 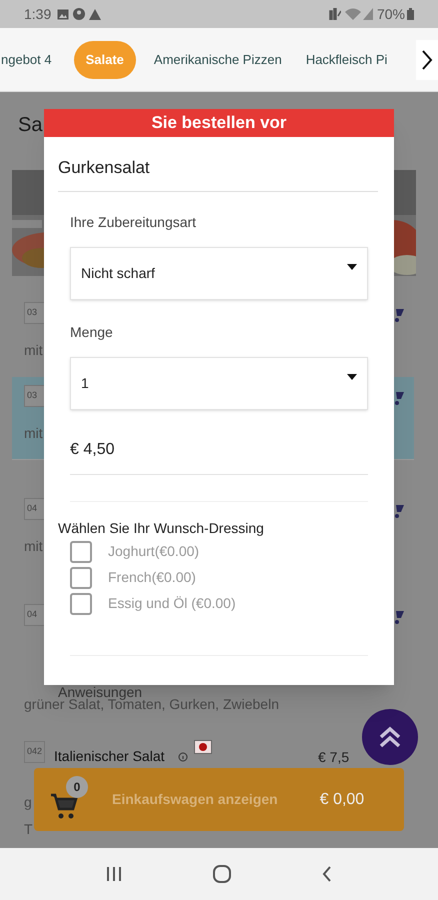 What do you see at coordinates (133, 222) in the screenshot?
I see `field-label: Ihre Zubereitungsart` at bounding box center [133, 222].